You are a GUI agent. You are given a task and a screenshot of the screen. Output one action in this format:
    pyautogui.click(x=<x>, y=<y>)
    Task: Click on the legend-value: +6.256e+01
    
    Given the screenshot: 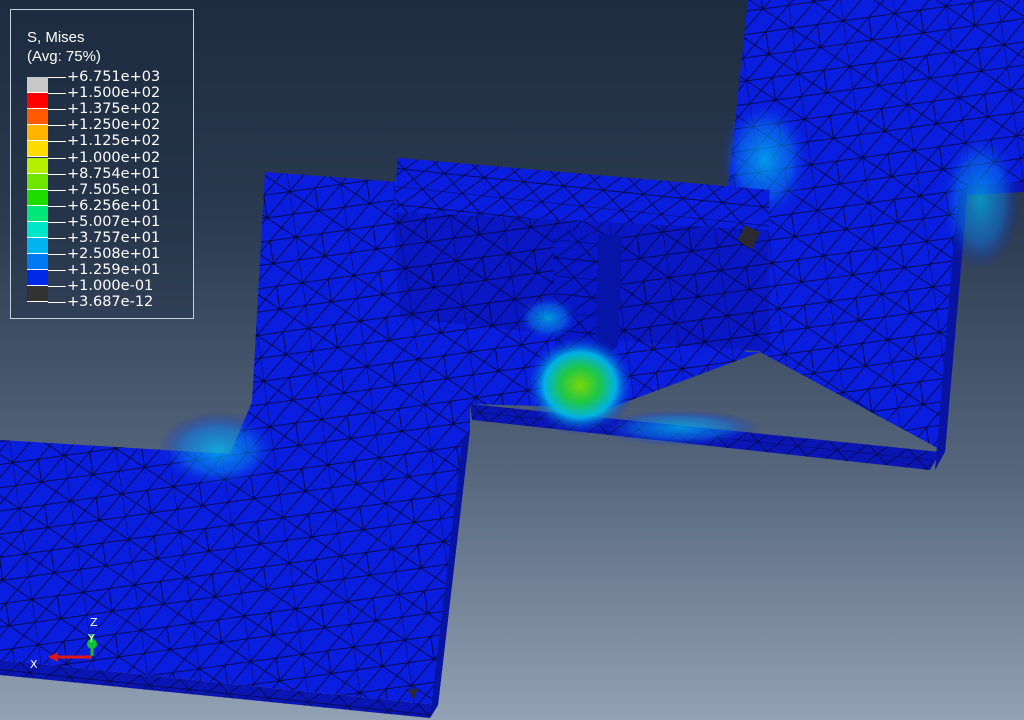 What is the action you would take?
    pyautogui.click(x=114, y=205)
    